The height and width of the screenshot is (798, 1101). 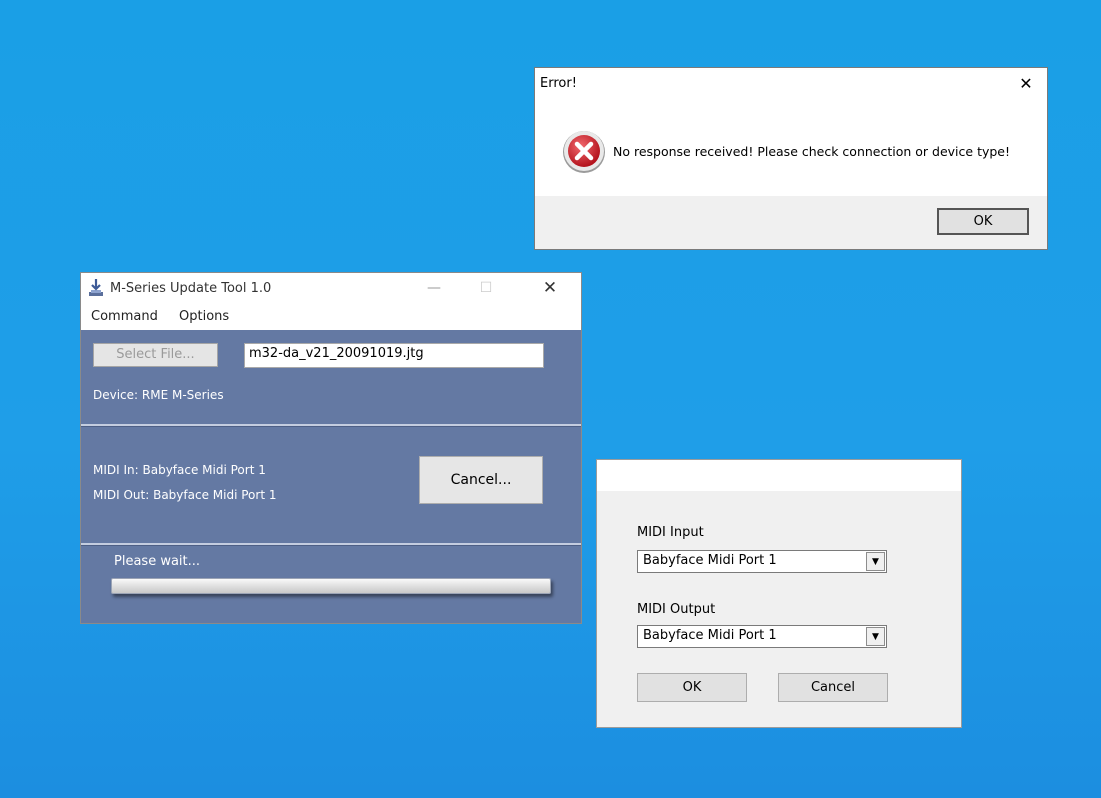 What do you see at coordinates (124, 316) in the screenshot?
I see `menu-command: Command` at bounding box center [124, 316].